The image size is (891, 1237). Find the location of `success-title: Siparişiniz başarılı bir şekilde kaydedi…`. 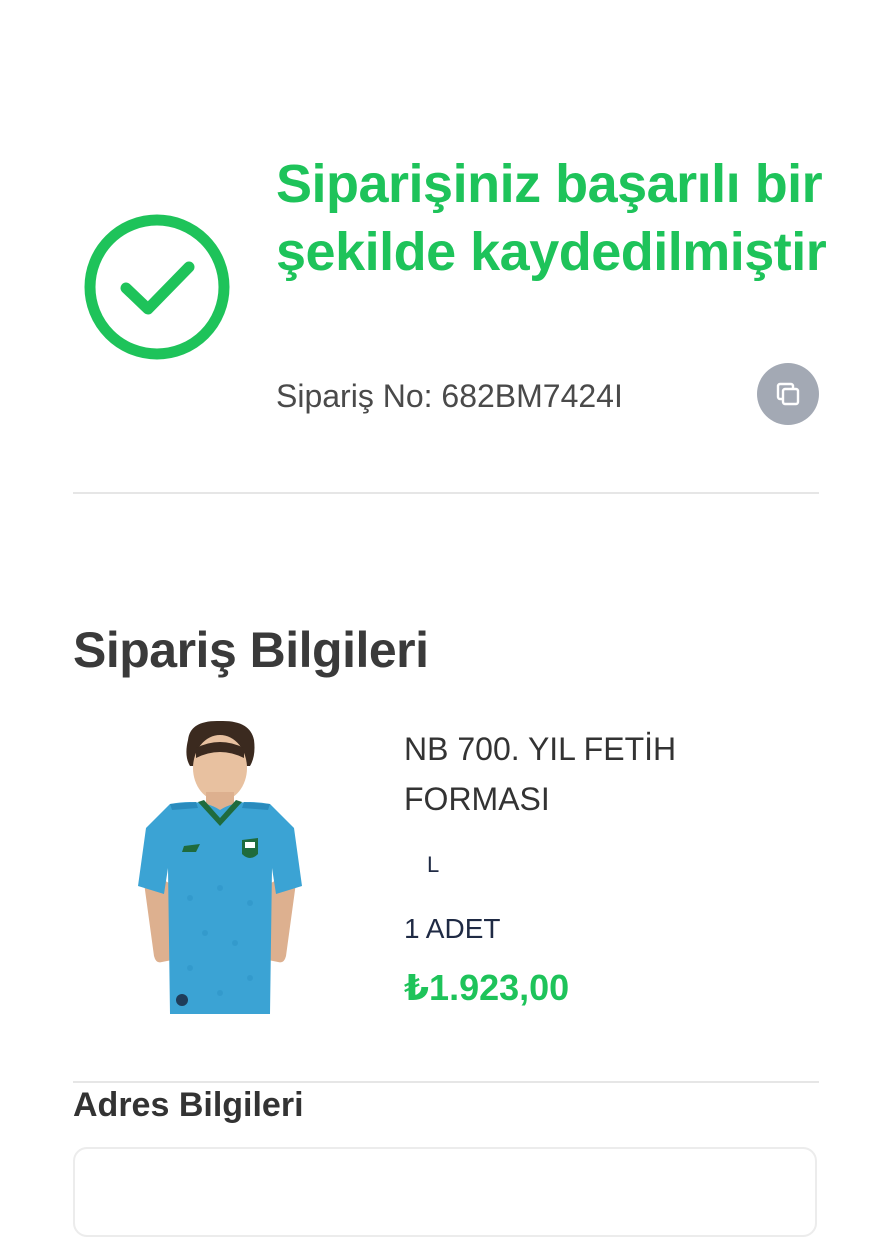

success-title: Siparişiniz başarılı bir şekilde kaydedi… is located at coordinates (551, 218).